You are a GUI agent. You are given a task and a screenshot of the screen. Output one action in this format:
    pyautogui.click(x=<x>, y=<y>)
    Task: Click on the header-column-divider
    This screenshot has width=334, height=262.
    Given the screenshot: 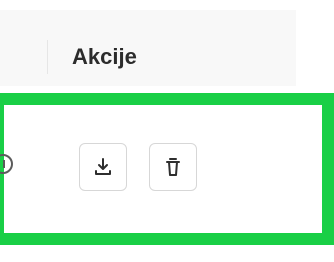 What is the action you would take?
    pyautogui.click(x=47, y=57)
    